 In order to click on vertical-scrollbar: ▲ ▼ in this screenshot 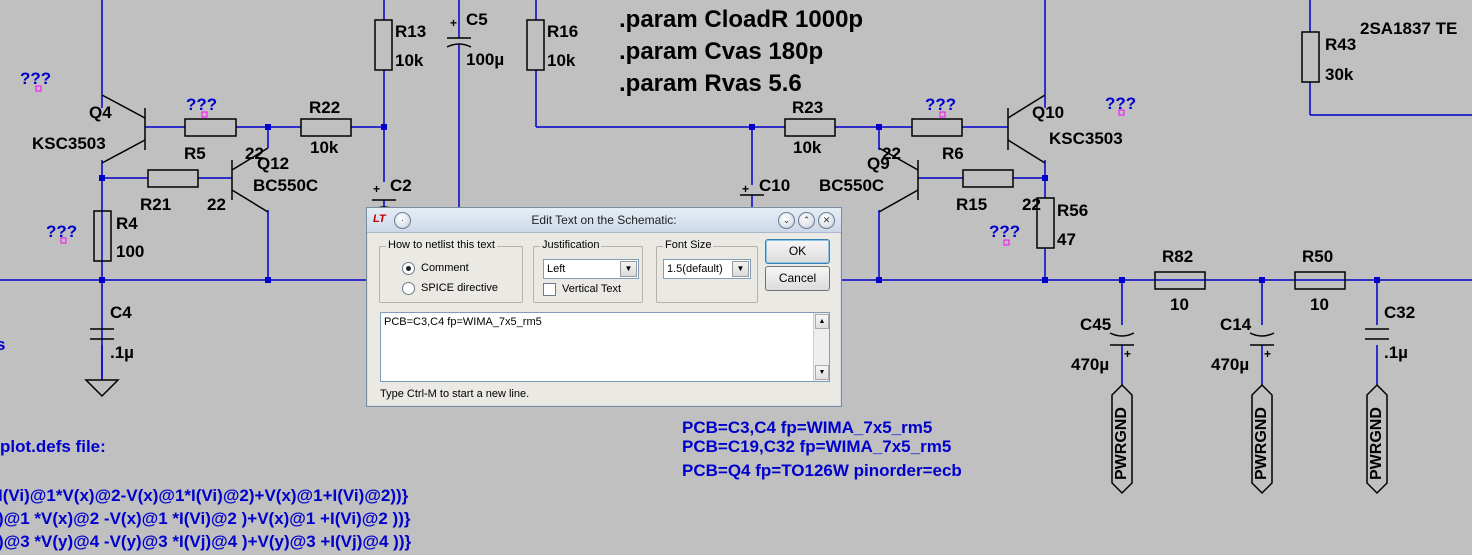, I will do `click(821, 347)`.